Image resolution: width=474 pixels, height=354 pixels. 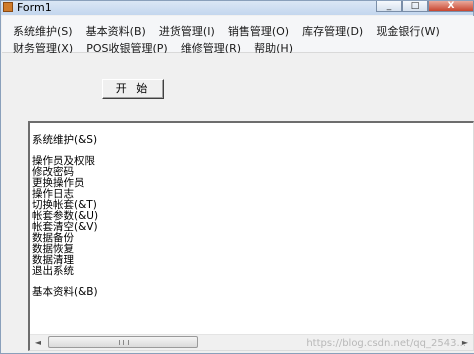 I want to click on scroll-left-arrow-icon: ◄, so click(x=38, y=342).